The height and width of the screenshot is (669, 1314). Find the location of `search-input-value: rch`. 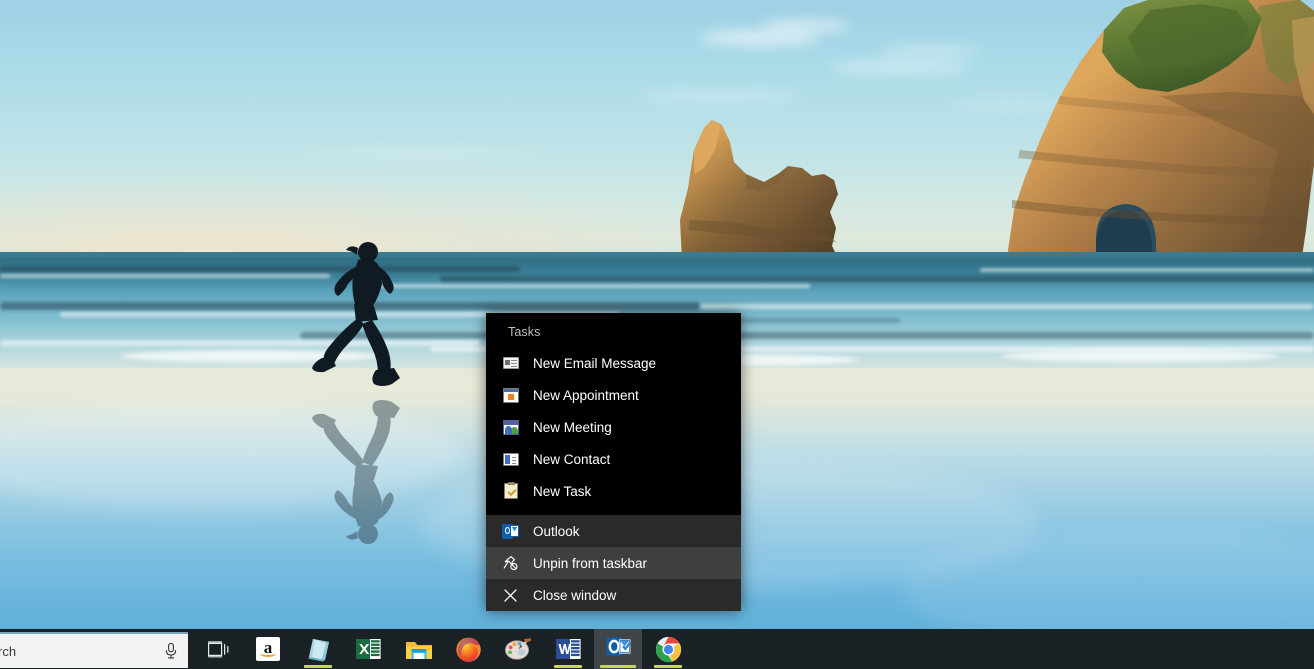

search-input-value: rch is located at coordinates (8, 651).